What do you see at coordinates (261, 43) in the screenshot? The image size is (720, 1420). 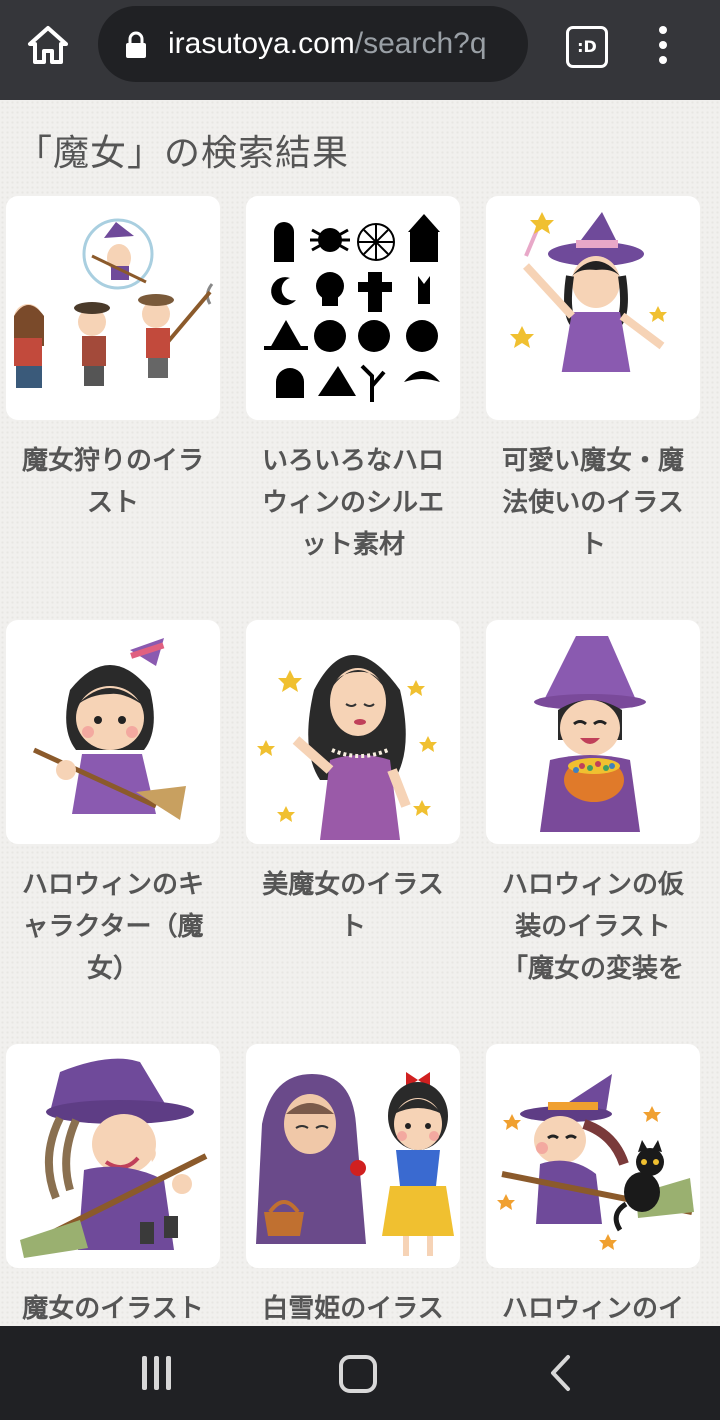 I see `url-host: irasutoya.com` at bounding box center [261, 43].